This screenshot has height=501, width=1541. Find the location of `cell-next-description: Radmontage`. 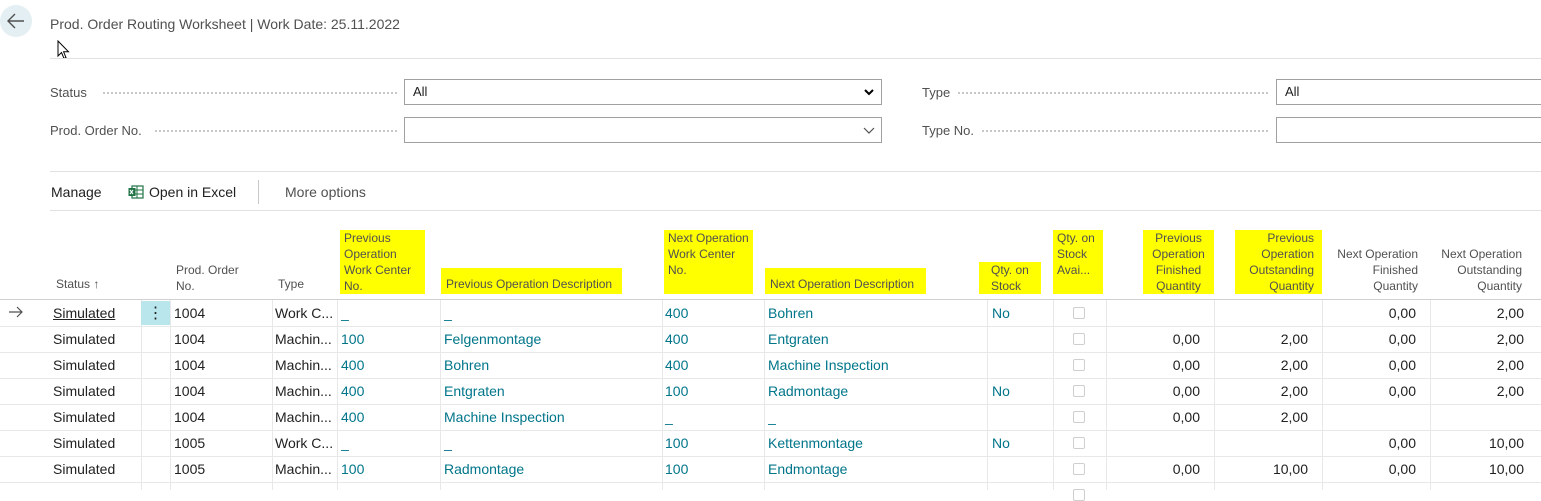

cell-next-description: Radmontage is located at coordinates (875, 391).